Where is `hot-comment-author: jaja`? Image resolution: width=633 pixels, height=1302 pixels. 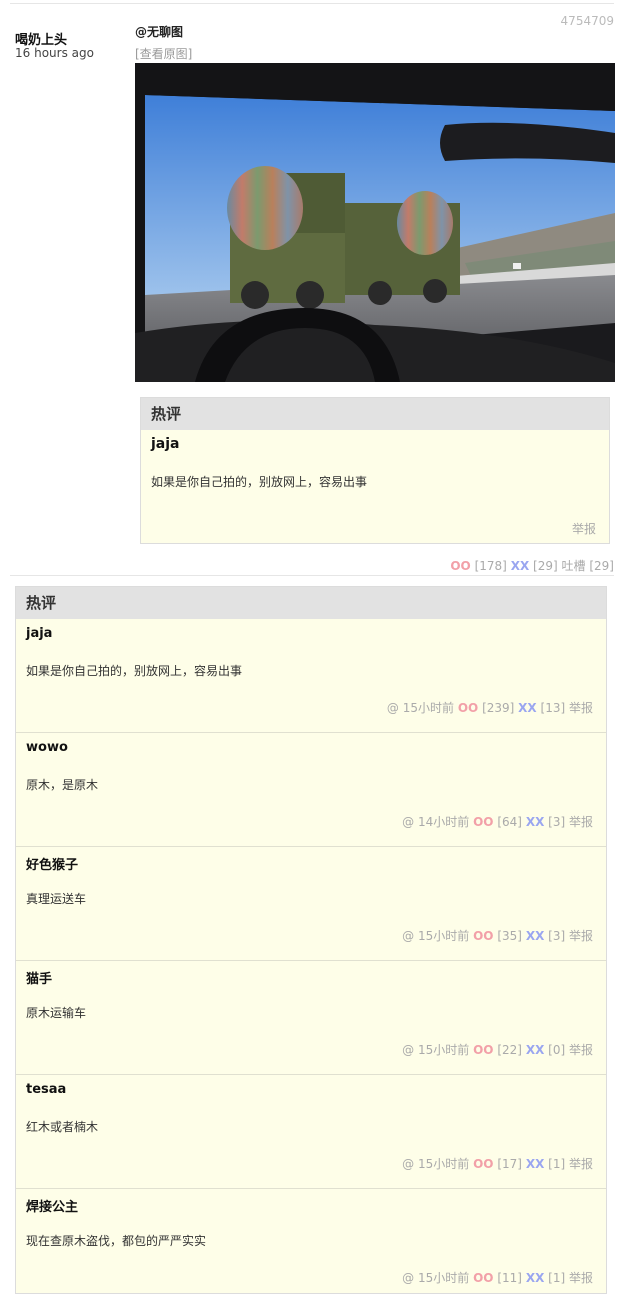
hot-comment-author: jaja is located at coordinates (165, 444).